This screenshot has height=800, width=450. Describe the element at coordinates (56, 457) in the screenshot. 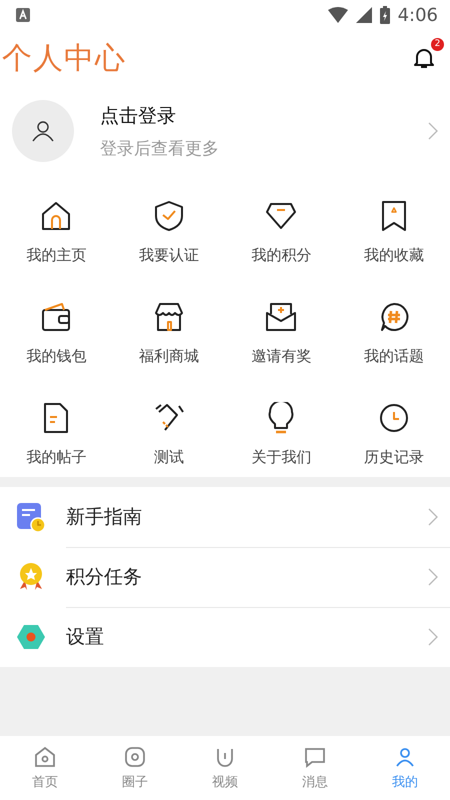

I see `grid-item-label: 我的帖子` at that location.